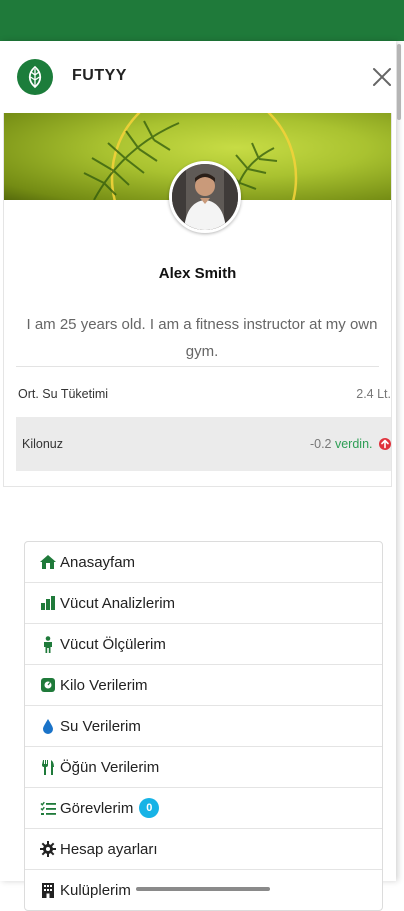  I want to click on menu-item-label: Vücut Analizlerim, so click(118, 603).